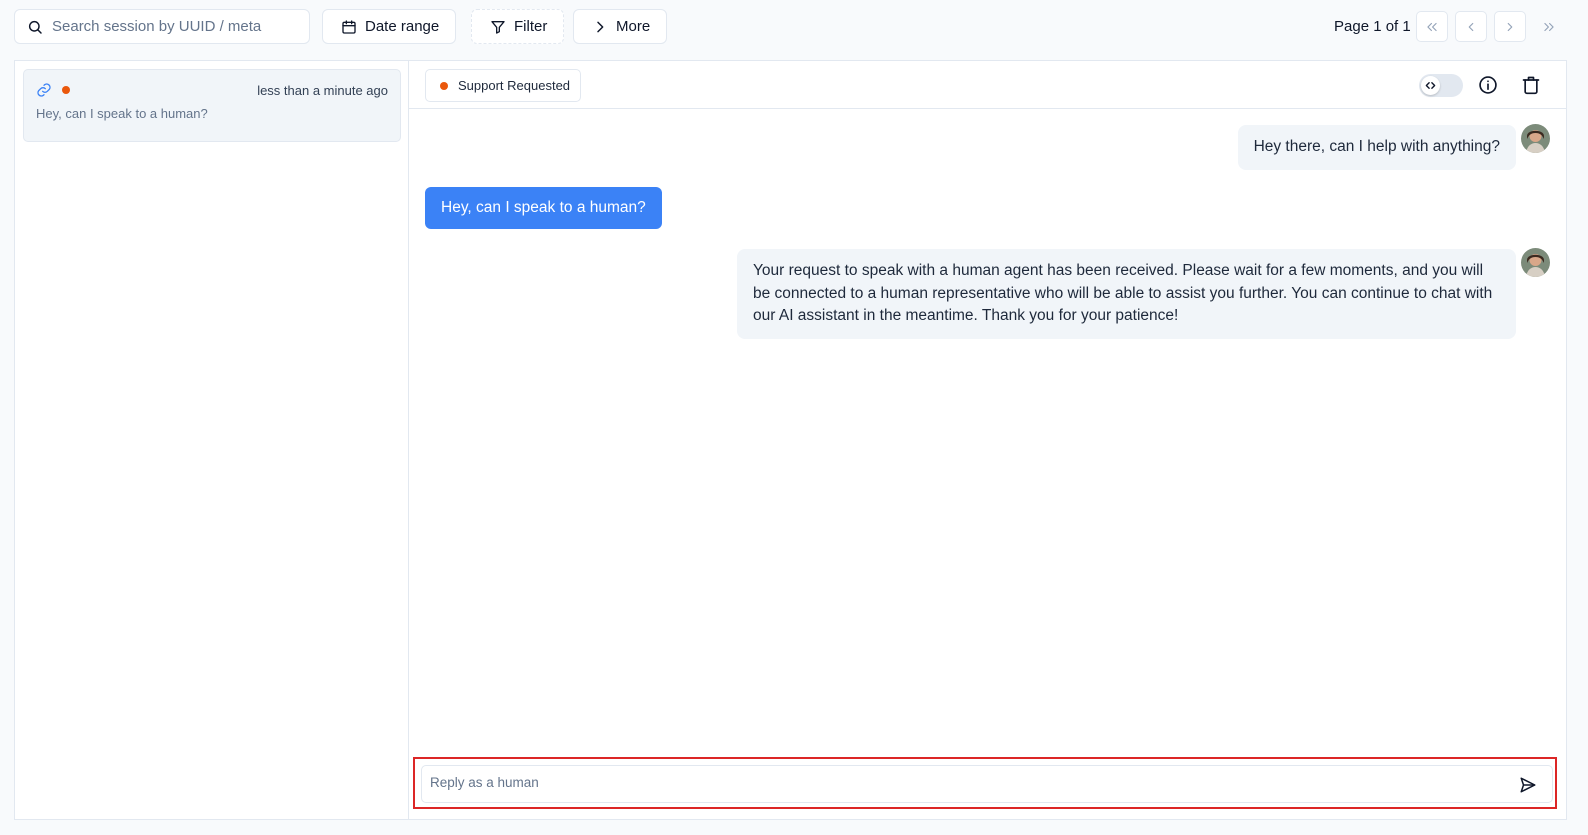 Image resolution: width=1588 pixels, height=835 pixels. What do you see at coordinates (444, 85) in the screenshot?
I see `status-dot` at bounding box center [444, 85].